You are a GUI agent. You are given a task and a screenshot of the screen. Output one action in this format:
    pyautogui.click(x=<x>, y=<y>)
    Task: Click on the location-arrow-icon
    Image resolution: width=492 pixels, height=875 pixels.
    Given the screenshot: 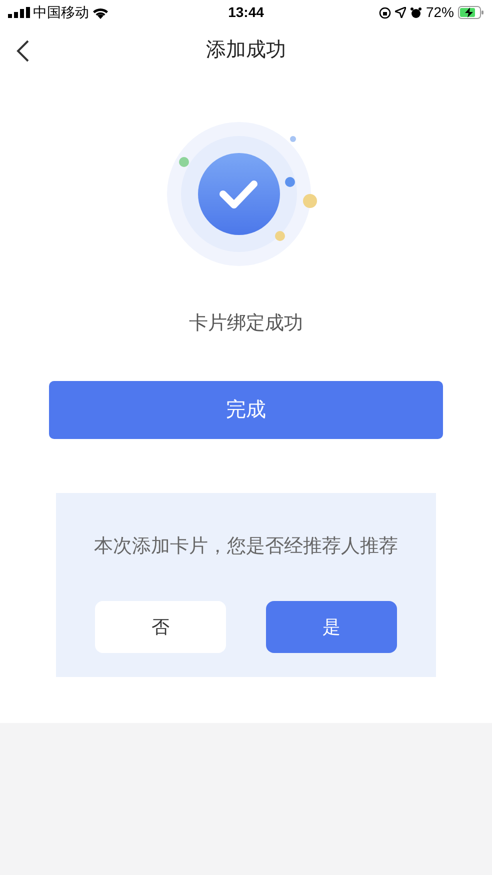 What is the action you would take?
    pyautogui.click(x=400, y=12)
    